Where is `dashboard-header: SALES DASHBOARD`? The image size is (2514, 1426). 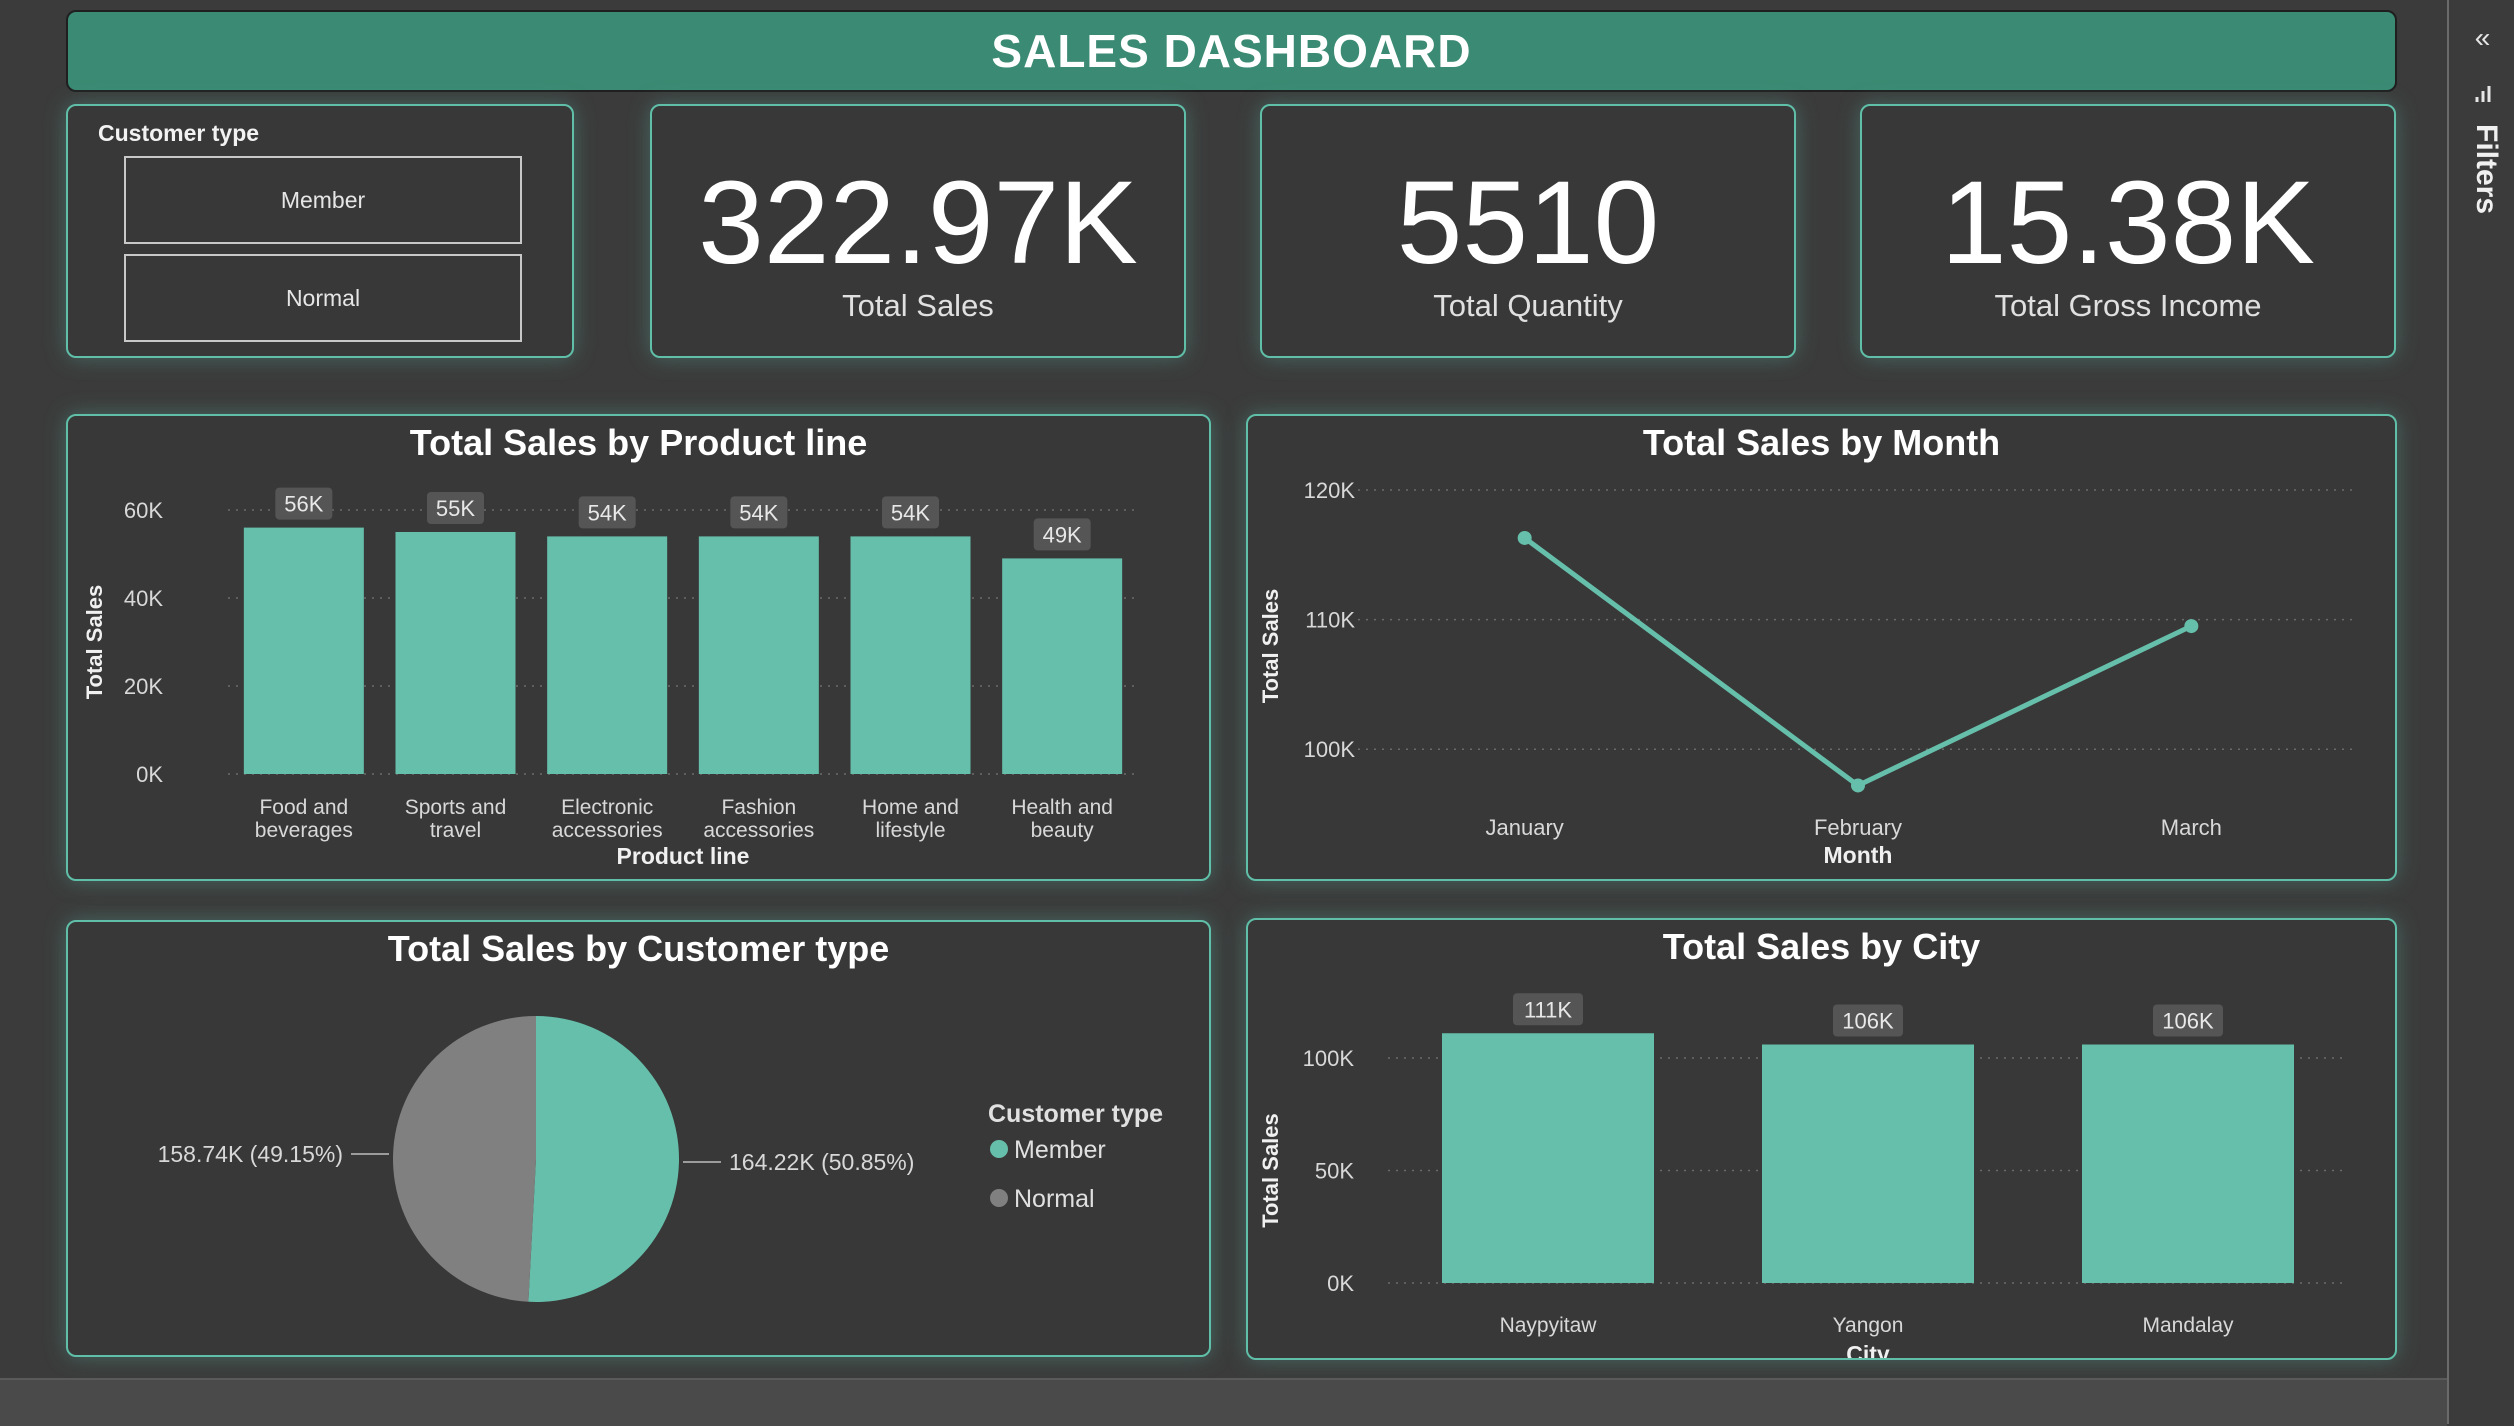
dashboard-header: SALES DASHBOARD is located at coordinates (1231, 51).